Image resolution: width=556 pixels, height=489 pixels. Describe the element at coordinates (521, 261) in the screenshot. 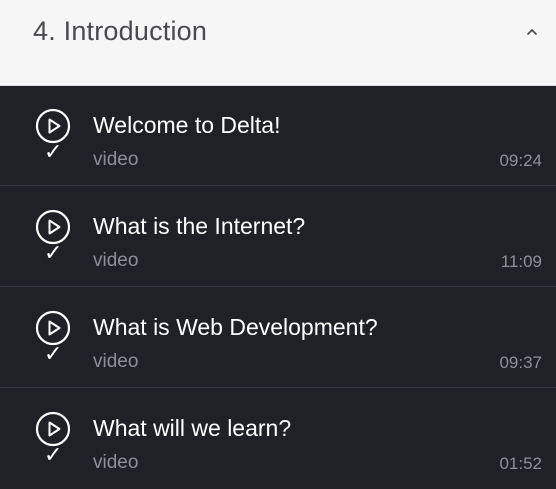

I see `lecture-duration: 11:09` at that location.